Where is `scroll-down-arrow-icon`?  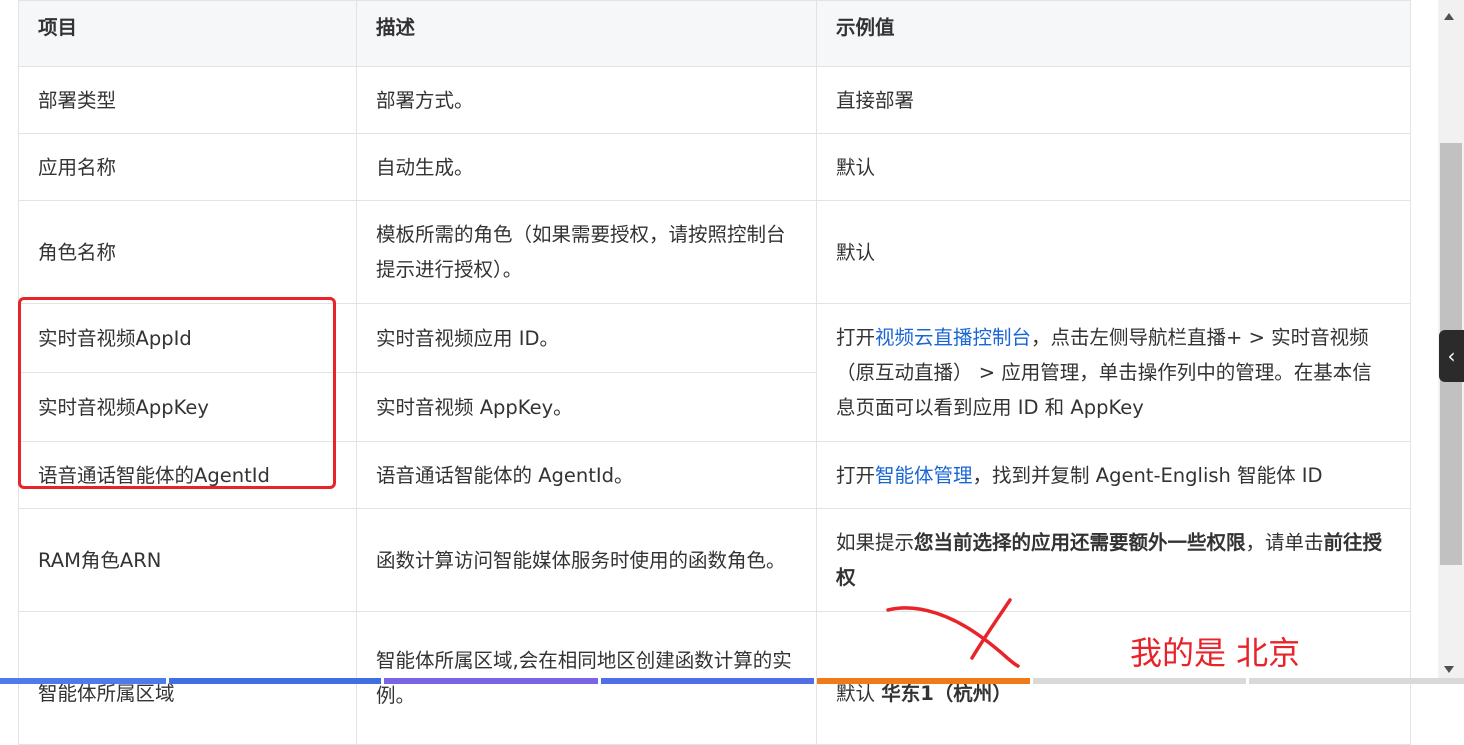
scroll-down-arrow-icon is located at coordinates (1449, 669).